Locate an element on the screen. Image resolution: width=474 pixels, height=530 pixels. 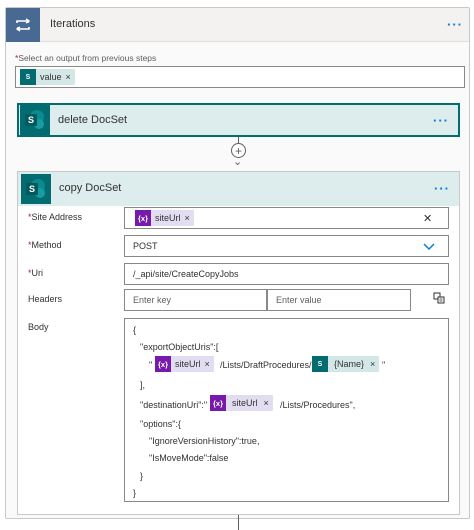
headers-label: Headers is located at coordinates (45, 299).